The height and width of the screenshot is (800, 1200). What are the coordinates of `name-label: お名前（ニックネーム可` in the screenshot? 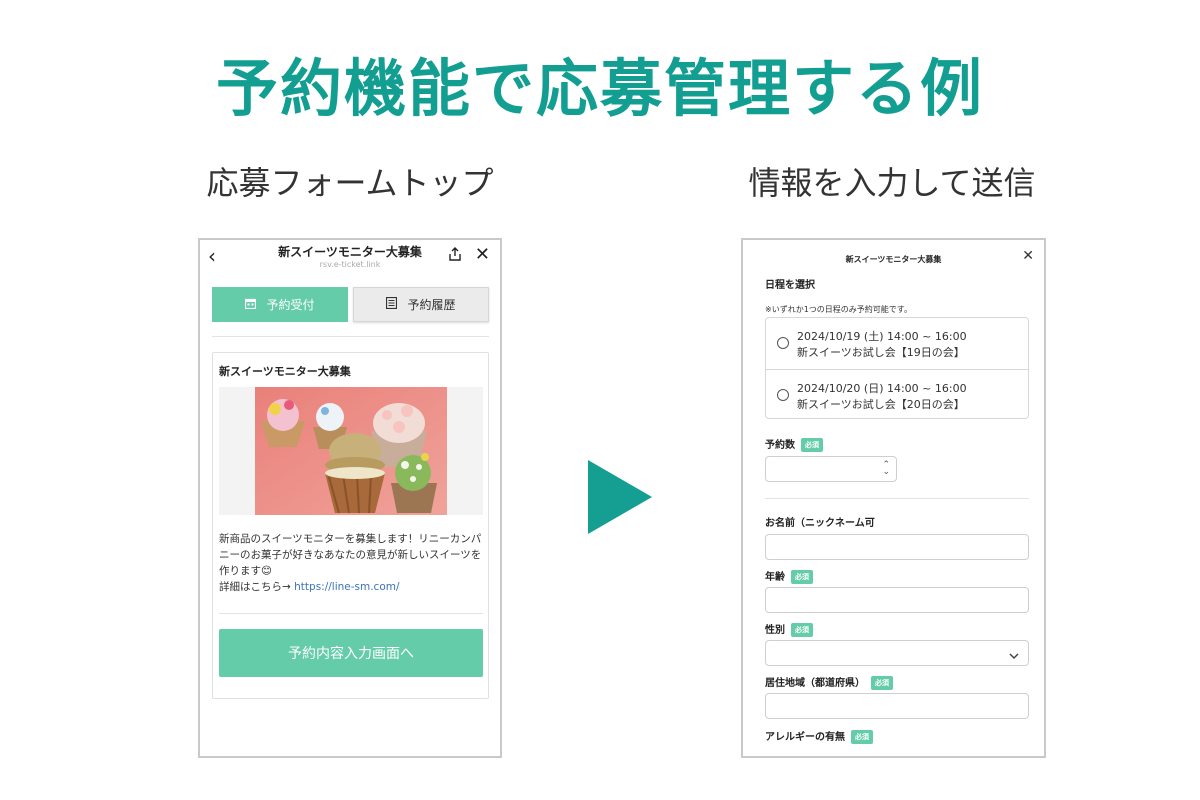 It's located at (820, 523).